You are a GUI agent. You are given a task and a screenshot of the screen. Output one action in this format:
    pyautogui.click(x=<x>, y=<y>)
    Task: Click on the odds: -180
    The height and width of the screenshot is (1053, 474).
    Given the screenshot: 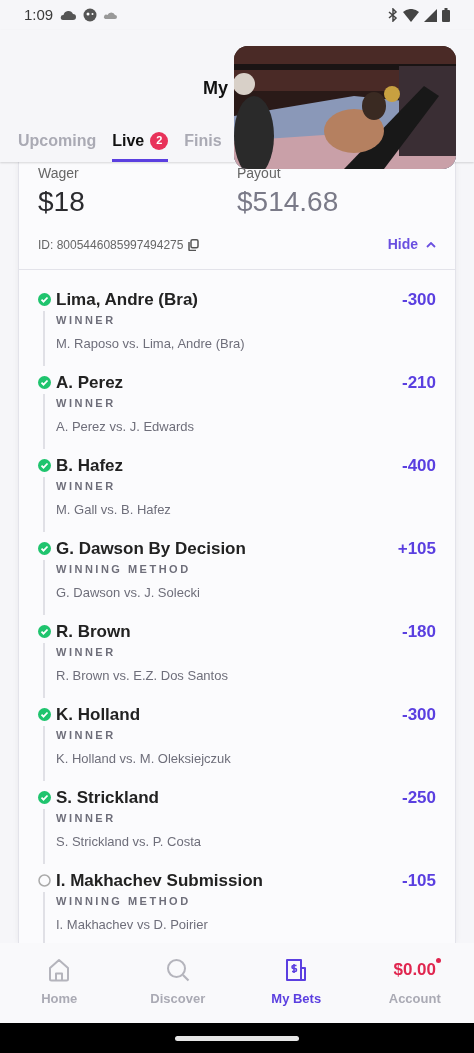 What is the action you would take?
    pyautogui.click(x=418, y=632)
    